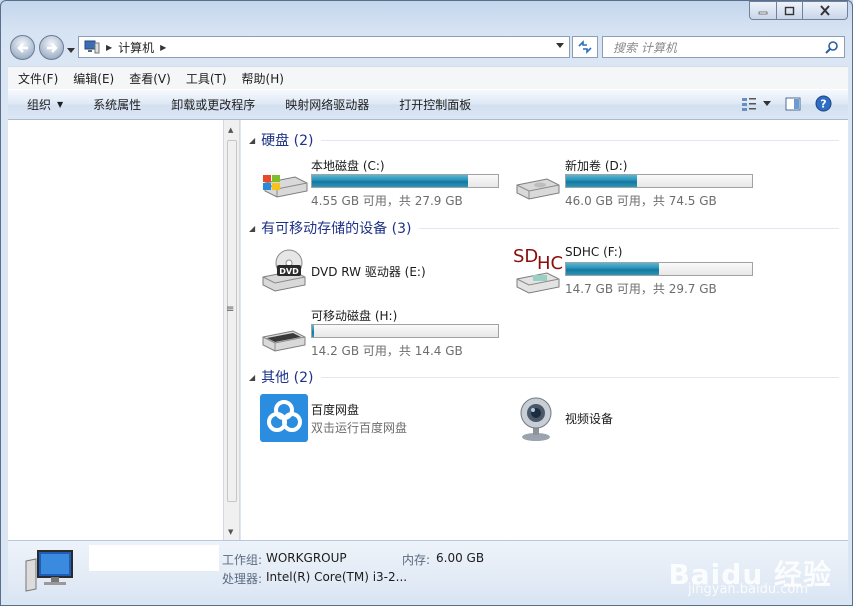  What do you see at coordinates (336, 229) in the screenshot?
I see `group-title: 有可移动存储的设备 (3)` at bounding box center [336, 229].